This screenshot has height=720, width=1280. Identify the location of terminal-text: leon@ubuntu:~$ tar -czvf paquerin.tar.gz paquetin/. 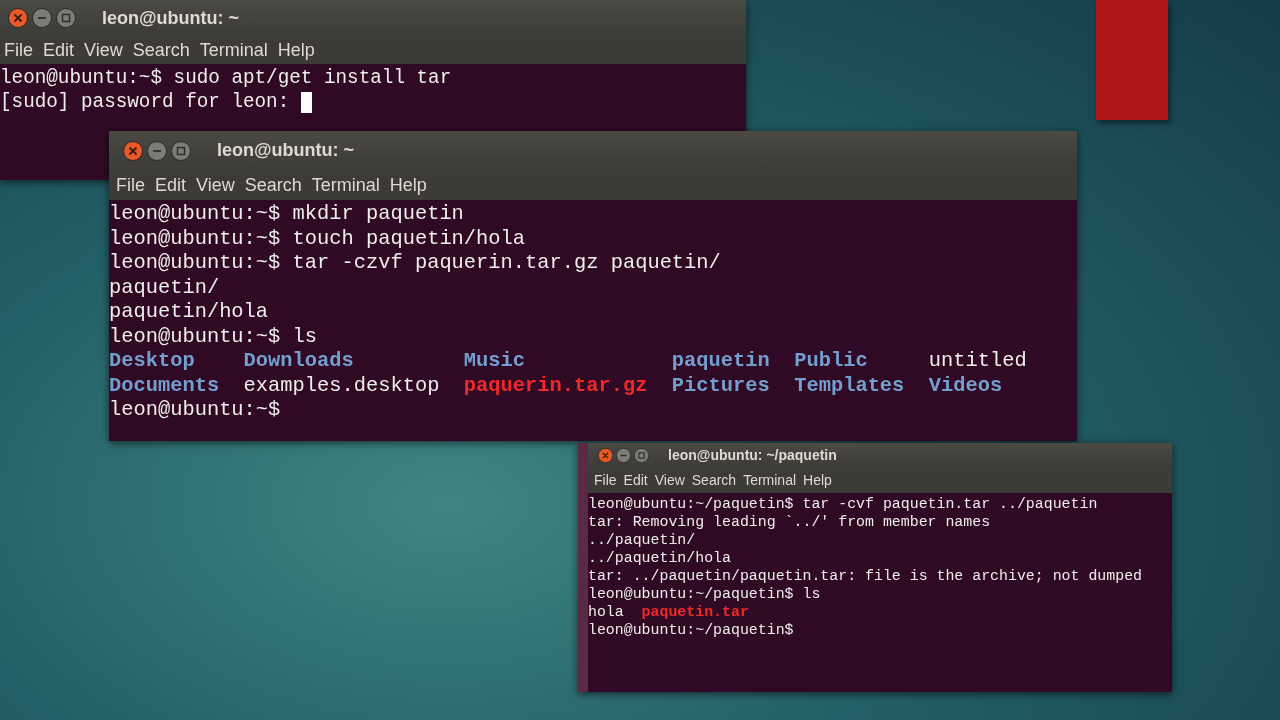
(415, 263).